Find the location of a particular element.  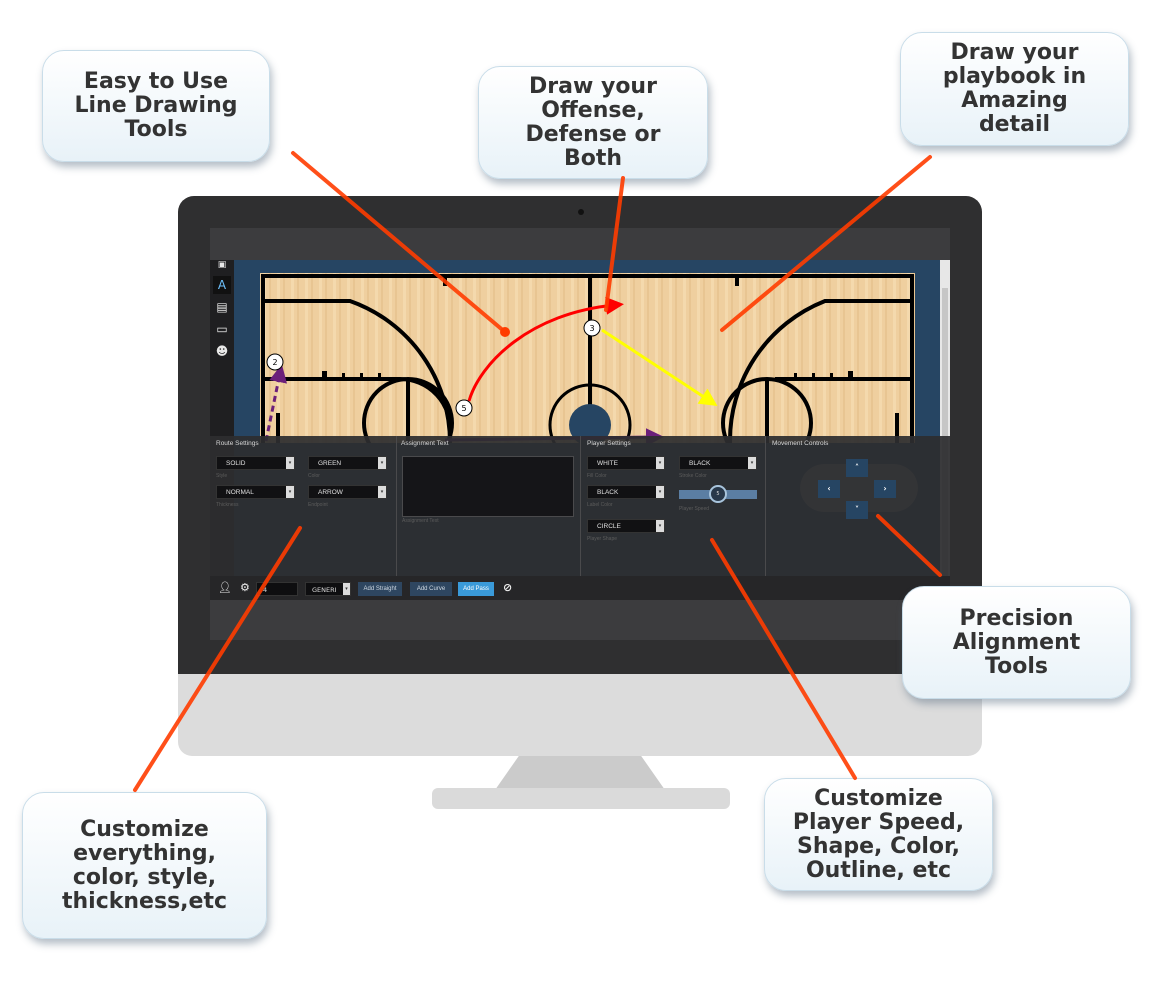

app-header is located at coordinates (580, 244).